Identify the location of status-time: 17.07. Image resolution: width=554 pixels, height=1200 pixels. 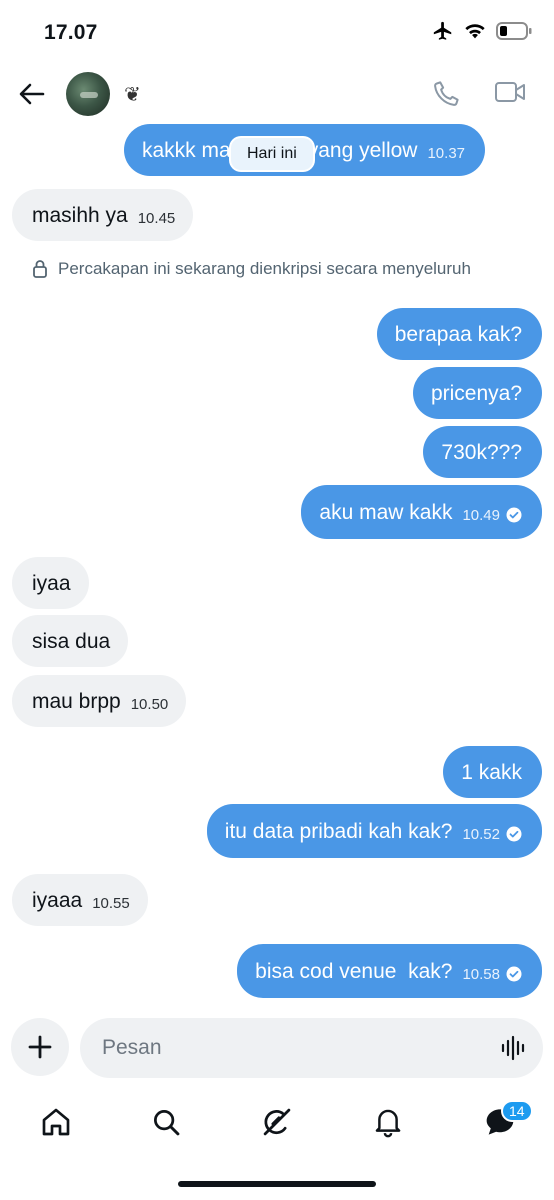
(71, 32).